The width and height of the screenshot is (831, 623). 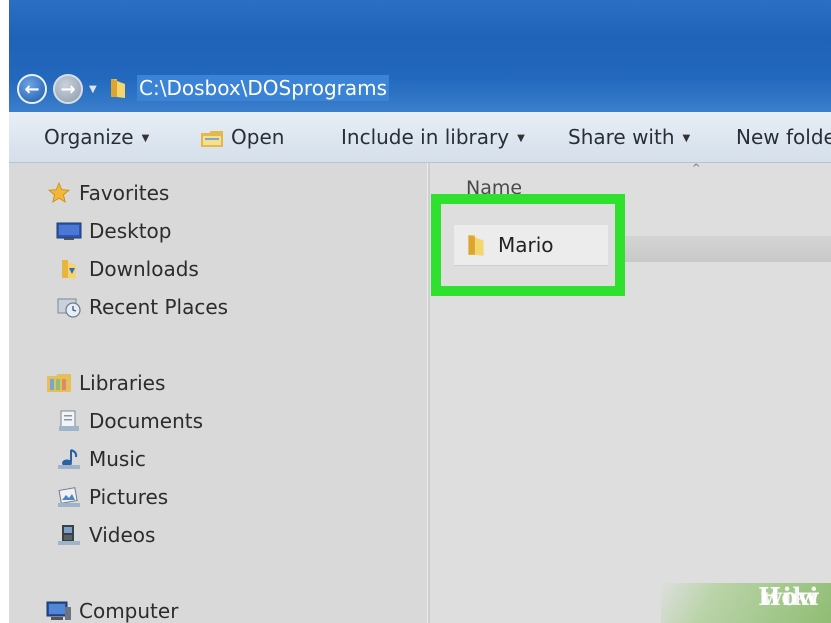 I want to click on sidebar-item-label: Computer, so click(x=129, y=611).